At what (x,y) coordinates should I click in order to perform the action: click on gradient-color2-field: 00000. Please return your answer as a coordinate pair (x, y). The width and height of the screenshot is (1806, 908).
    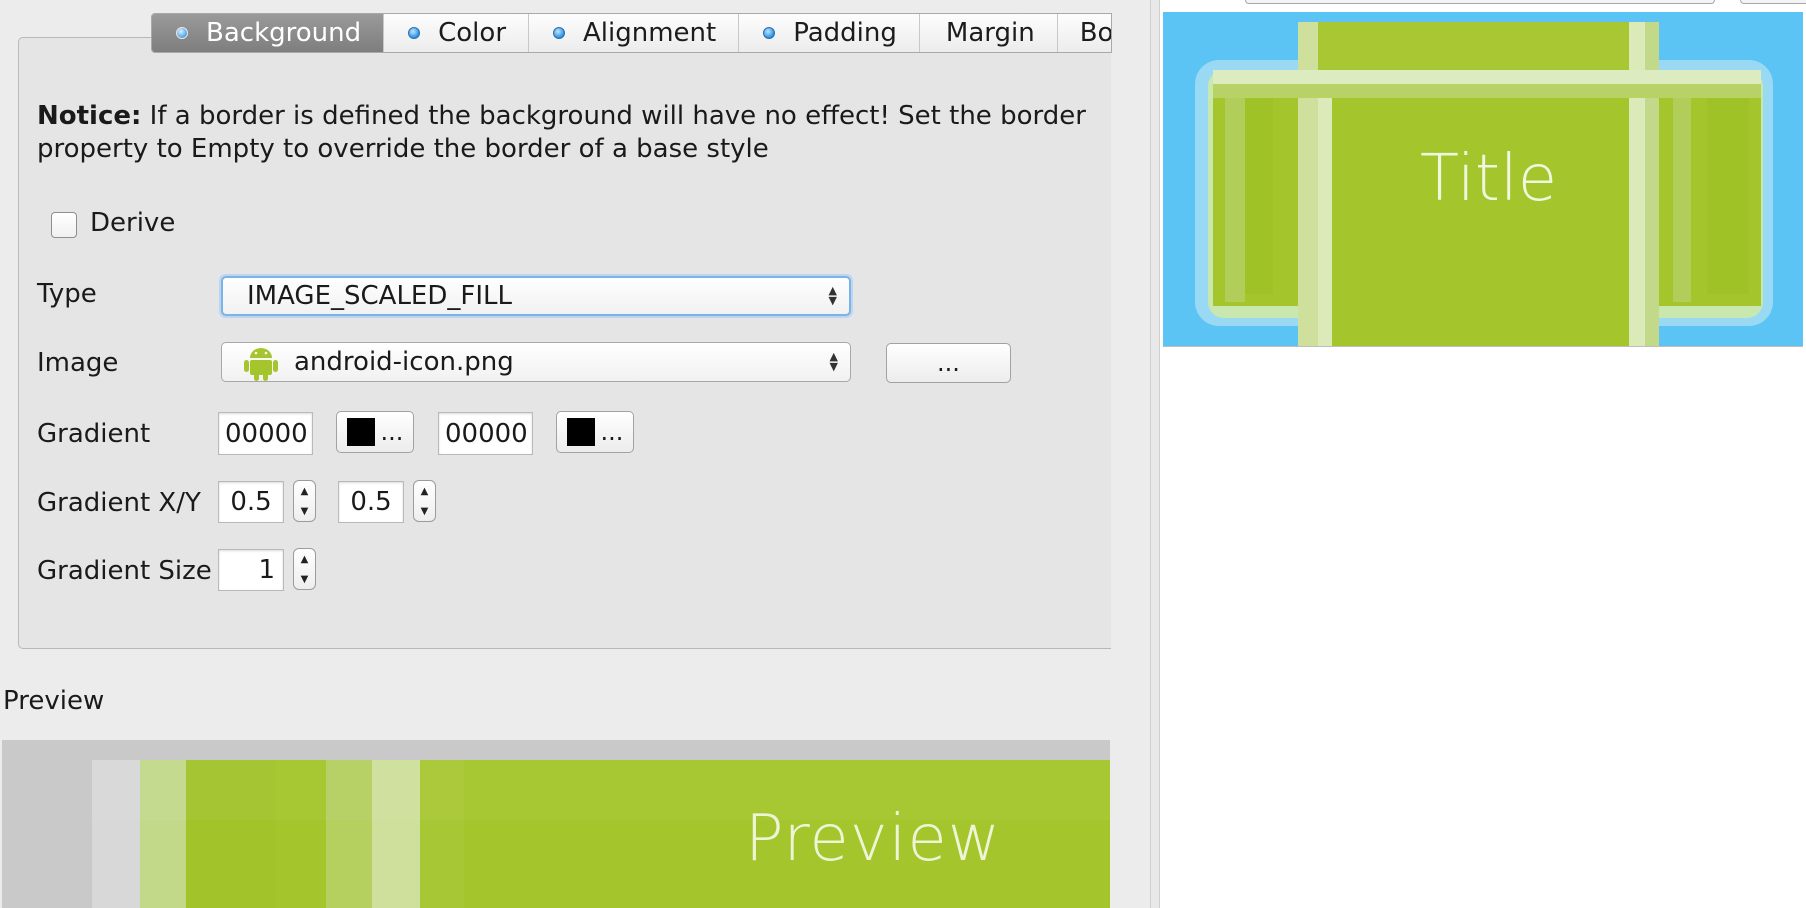
    Looking at the image, I should click on (485, 433).